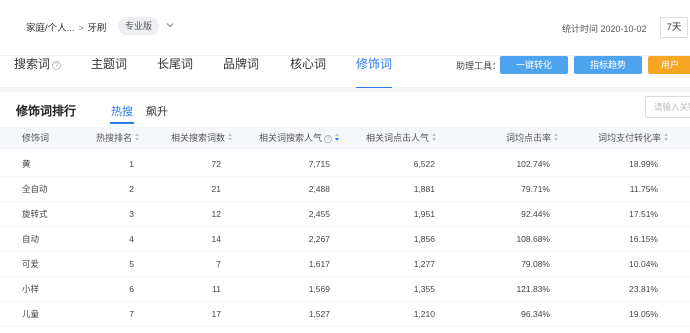 The width and height of the screenshot is (690, 333). I want to click on cell-rank: 3, so click(131, 214).